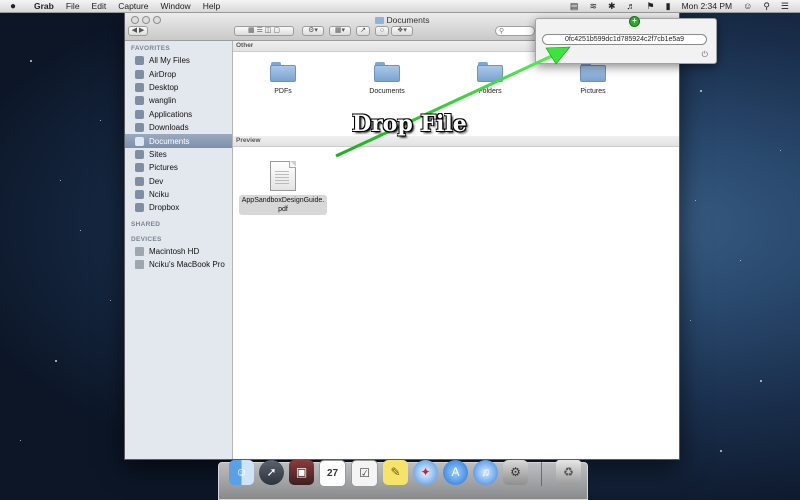  I want to click on drop-file-caption: Drop File, so click(409, 124).